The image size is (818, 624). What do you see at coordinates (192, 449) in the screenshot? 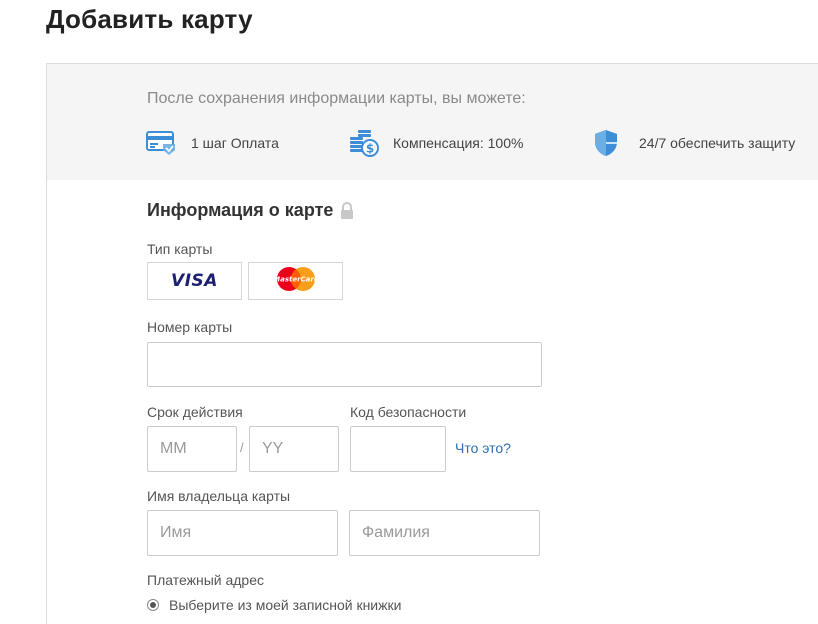
I see `expiry-month-input` at bounding box center [192, 449].